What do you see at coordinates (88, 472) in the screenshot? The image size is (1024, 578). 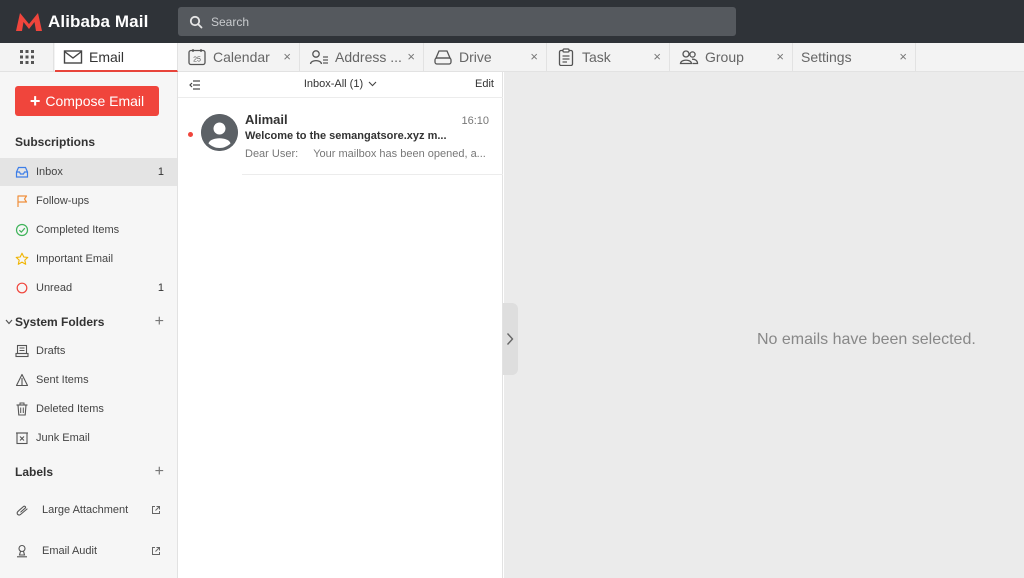 I see `labels-header: Labels +` at bounding box center [88, 472].